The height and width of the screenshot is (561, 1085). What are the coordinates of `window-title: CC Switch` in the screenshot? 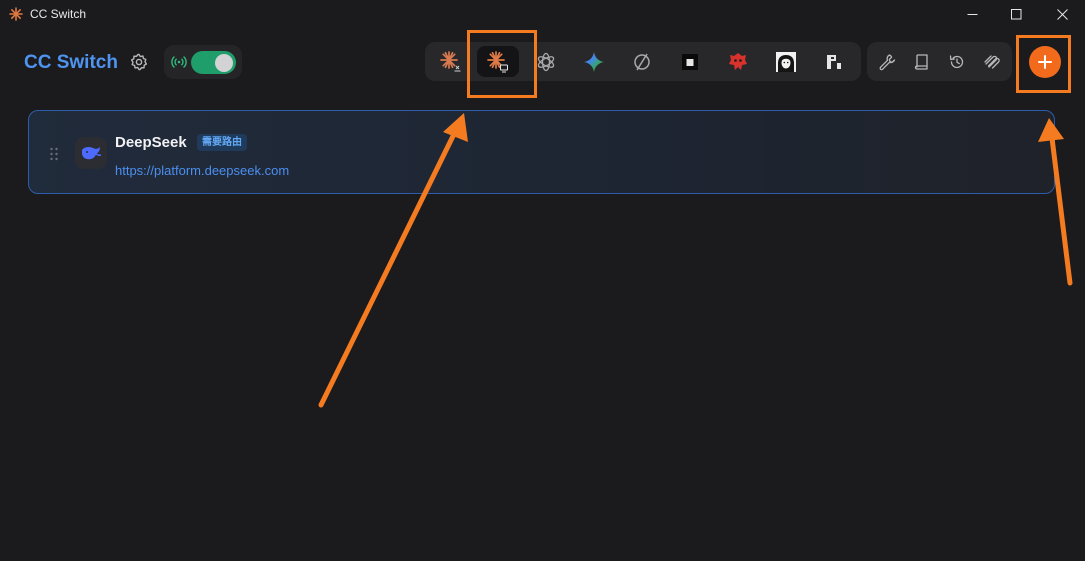 It's located at (58, 14).